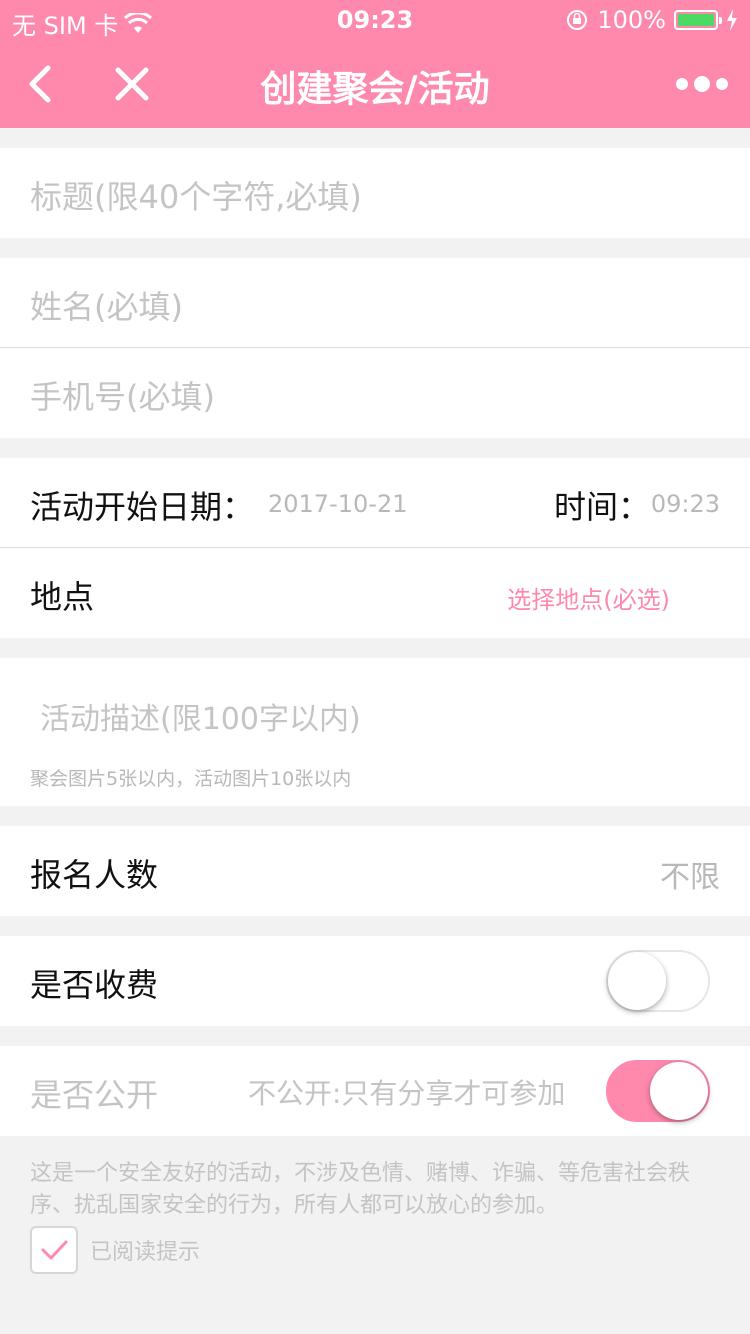 This screenshot has width=750, height=1334. I want to click on more-icon, so click(702, 84).